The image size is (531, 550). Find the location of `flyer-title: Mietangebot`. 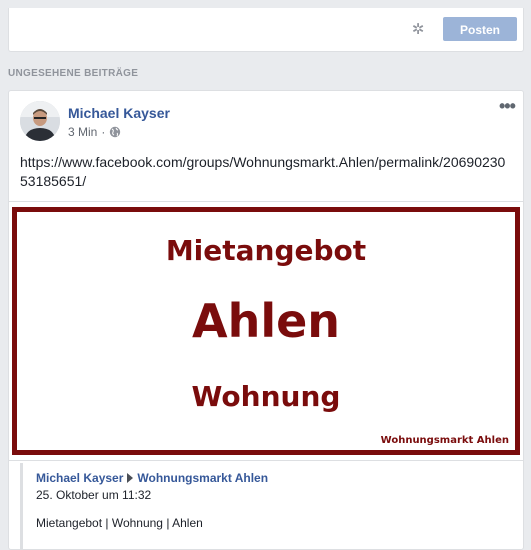

flyer-title: Mietangebot is located at coordinates (266, 250).